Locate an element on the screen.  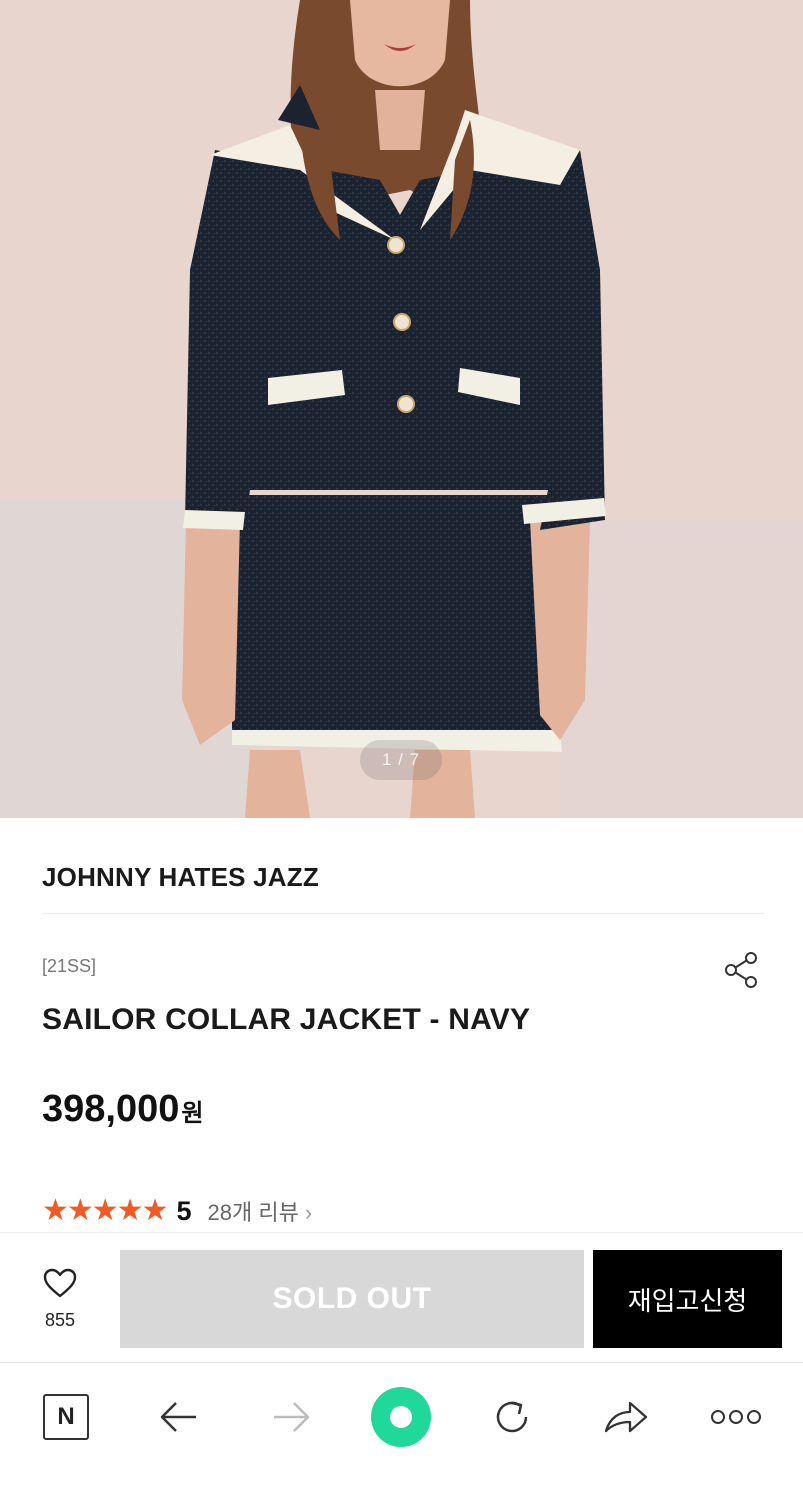
share-icon is located at coordinates (741, 970).